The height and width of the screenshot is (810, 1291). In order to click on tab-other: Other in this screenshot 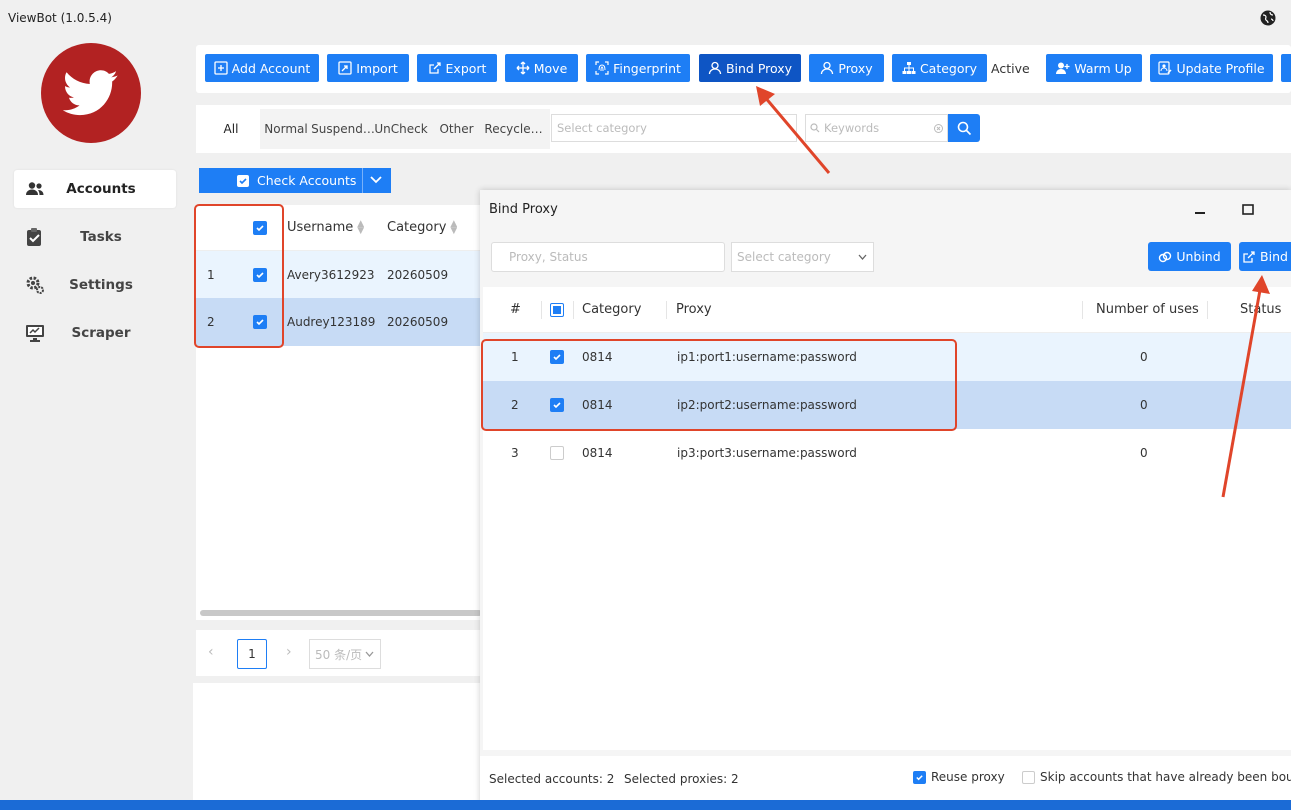, I will do `click(456, 129)`.